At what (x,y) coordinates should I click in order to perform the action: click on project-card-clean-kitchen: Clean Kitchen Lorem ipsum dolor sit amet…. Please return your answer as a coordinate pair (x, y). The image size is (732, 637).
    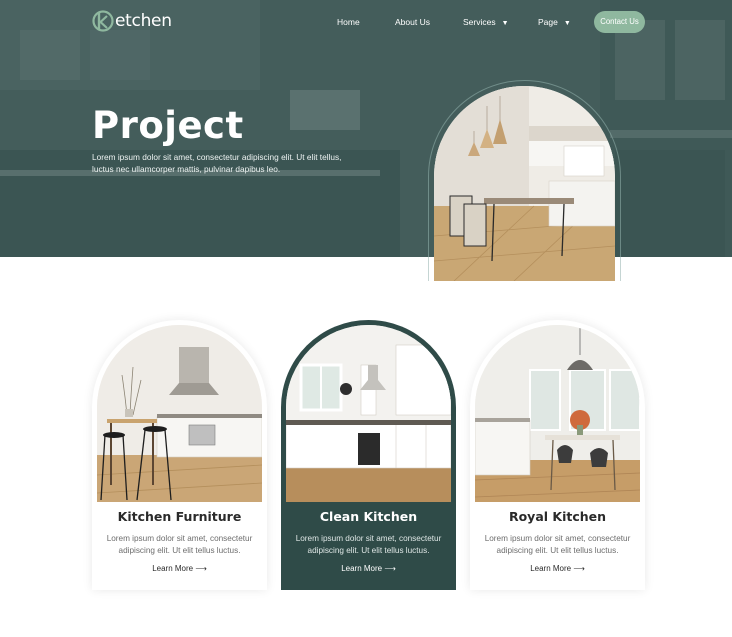
    Looking at the image, I should click on (368, 455).